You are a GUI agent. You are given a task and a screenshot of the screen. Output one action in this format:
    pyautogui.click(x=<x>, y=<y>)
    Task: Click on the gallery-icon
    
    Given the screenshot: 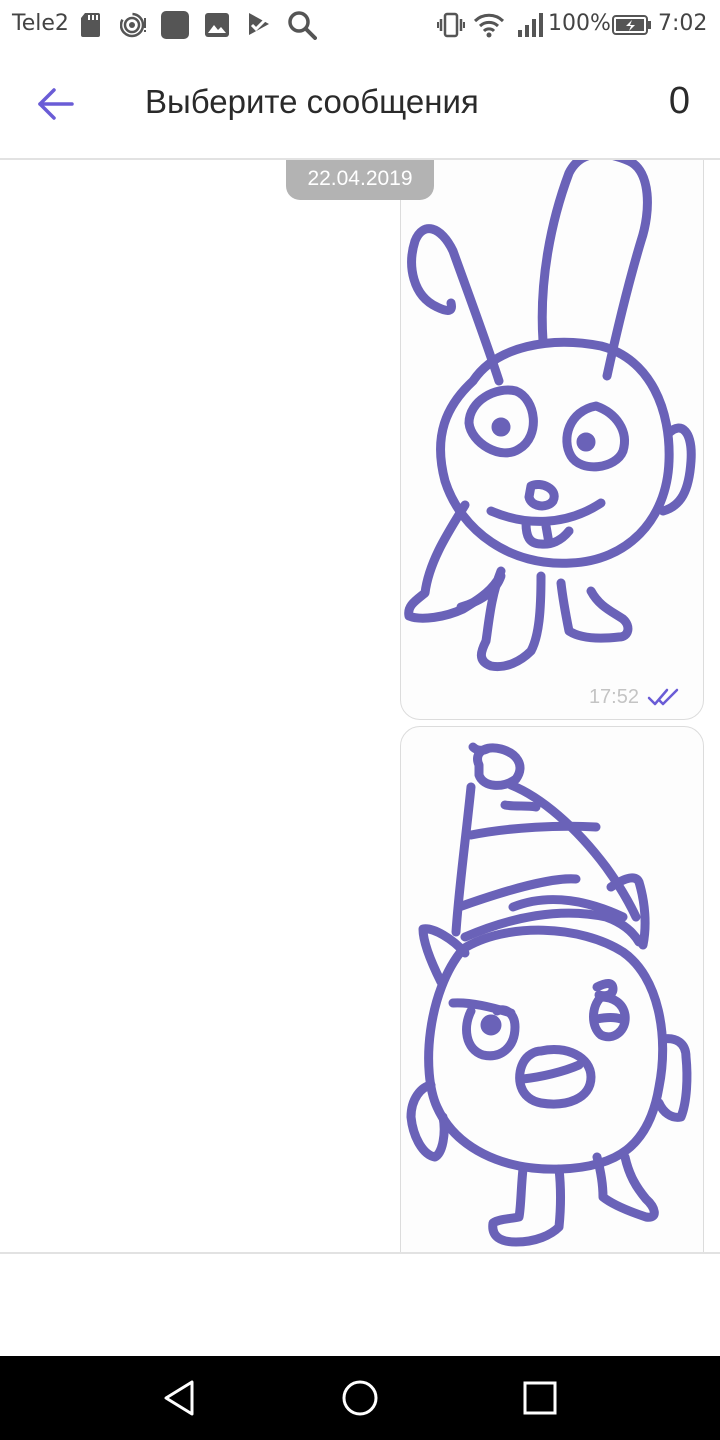 What is the action you would take?
    pyautogui.click(x=217, y=25)
    